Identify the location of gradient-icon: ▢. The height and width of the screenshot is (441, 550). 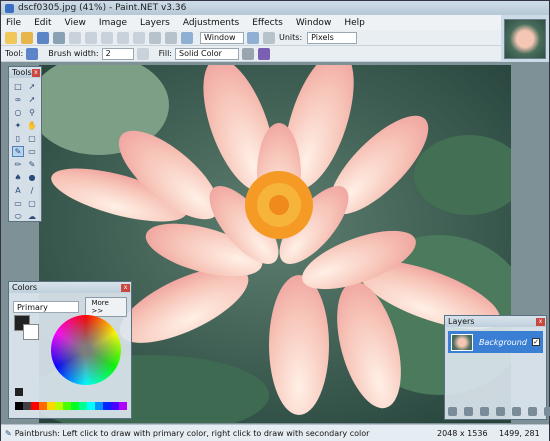
(32, 138).